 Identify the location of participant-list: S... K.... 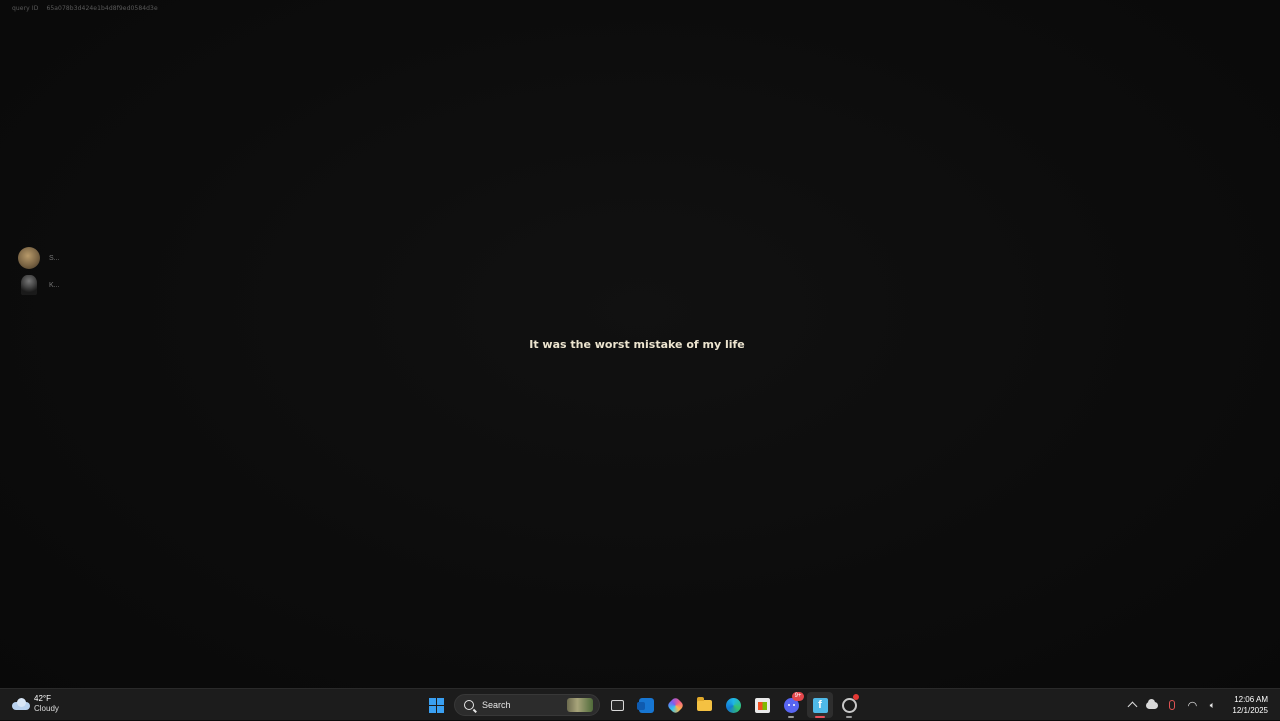
(39, 274).